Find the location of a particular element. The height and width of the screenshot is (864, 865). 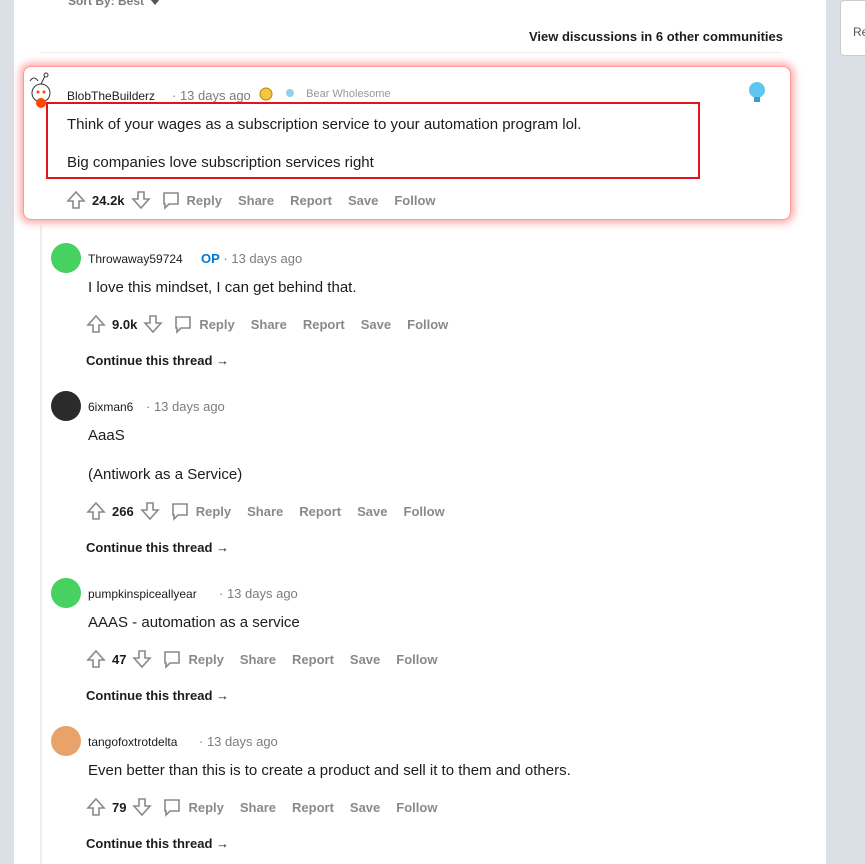

vote-count: 47 is located at coordinates (119, 659).